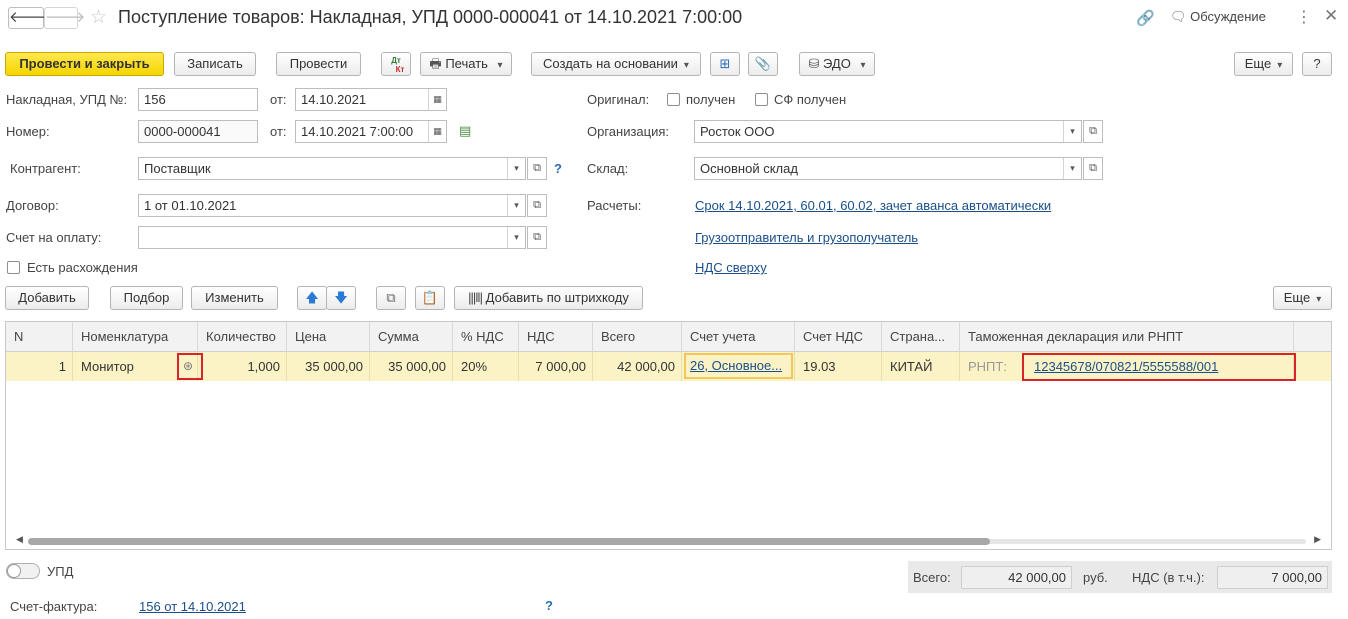 Image resolution: width=1348 pixels, height=619 pixels. What do you see at coordinates (548, 298) in the screenshot?
I see `add-by-barcode-button: |||‖| Добавить по штрихкоду` at bounding box center [548, 298].